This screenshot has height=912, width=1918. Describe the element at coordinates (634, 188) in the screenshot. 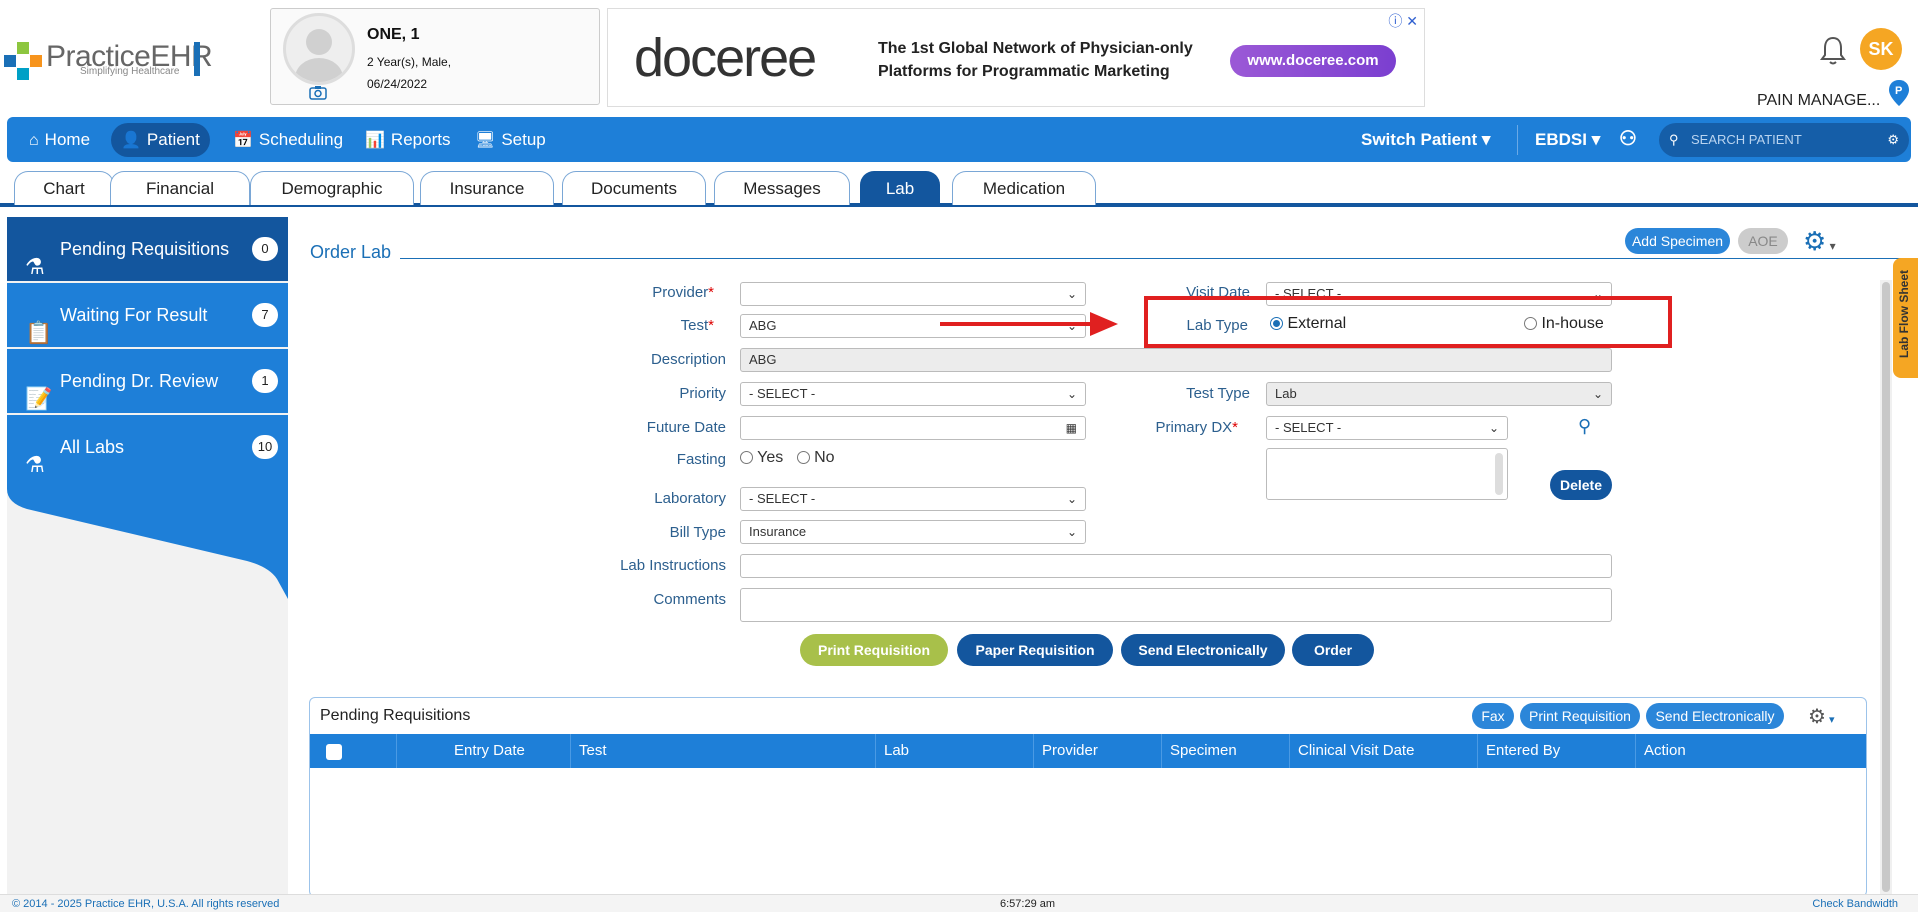

I see `tab-documents: Documents` at that location.